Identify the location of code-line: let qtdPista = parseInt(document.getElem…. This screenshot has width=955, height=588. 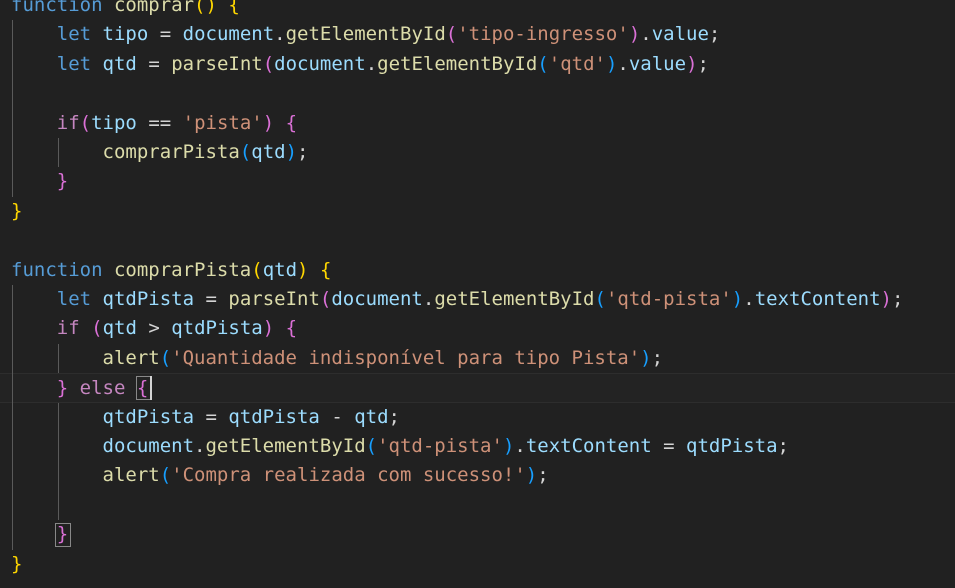
(477, 299).